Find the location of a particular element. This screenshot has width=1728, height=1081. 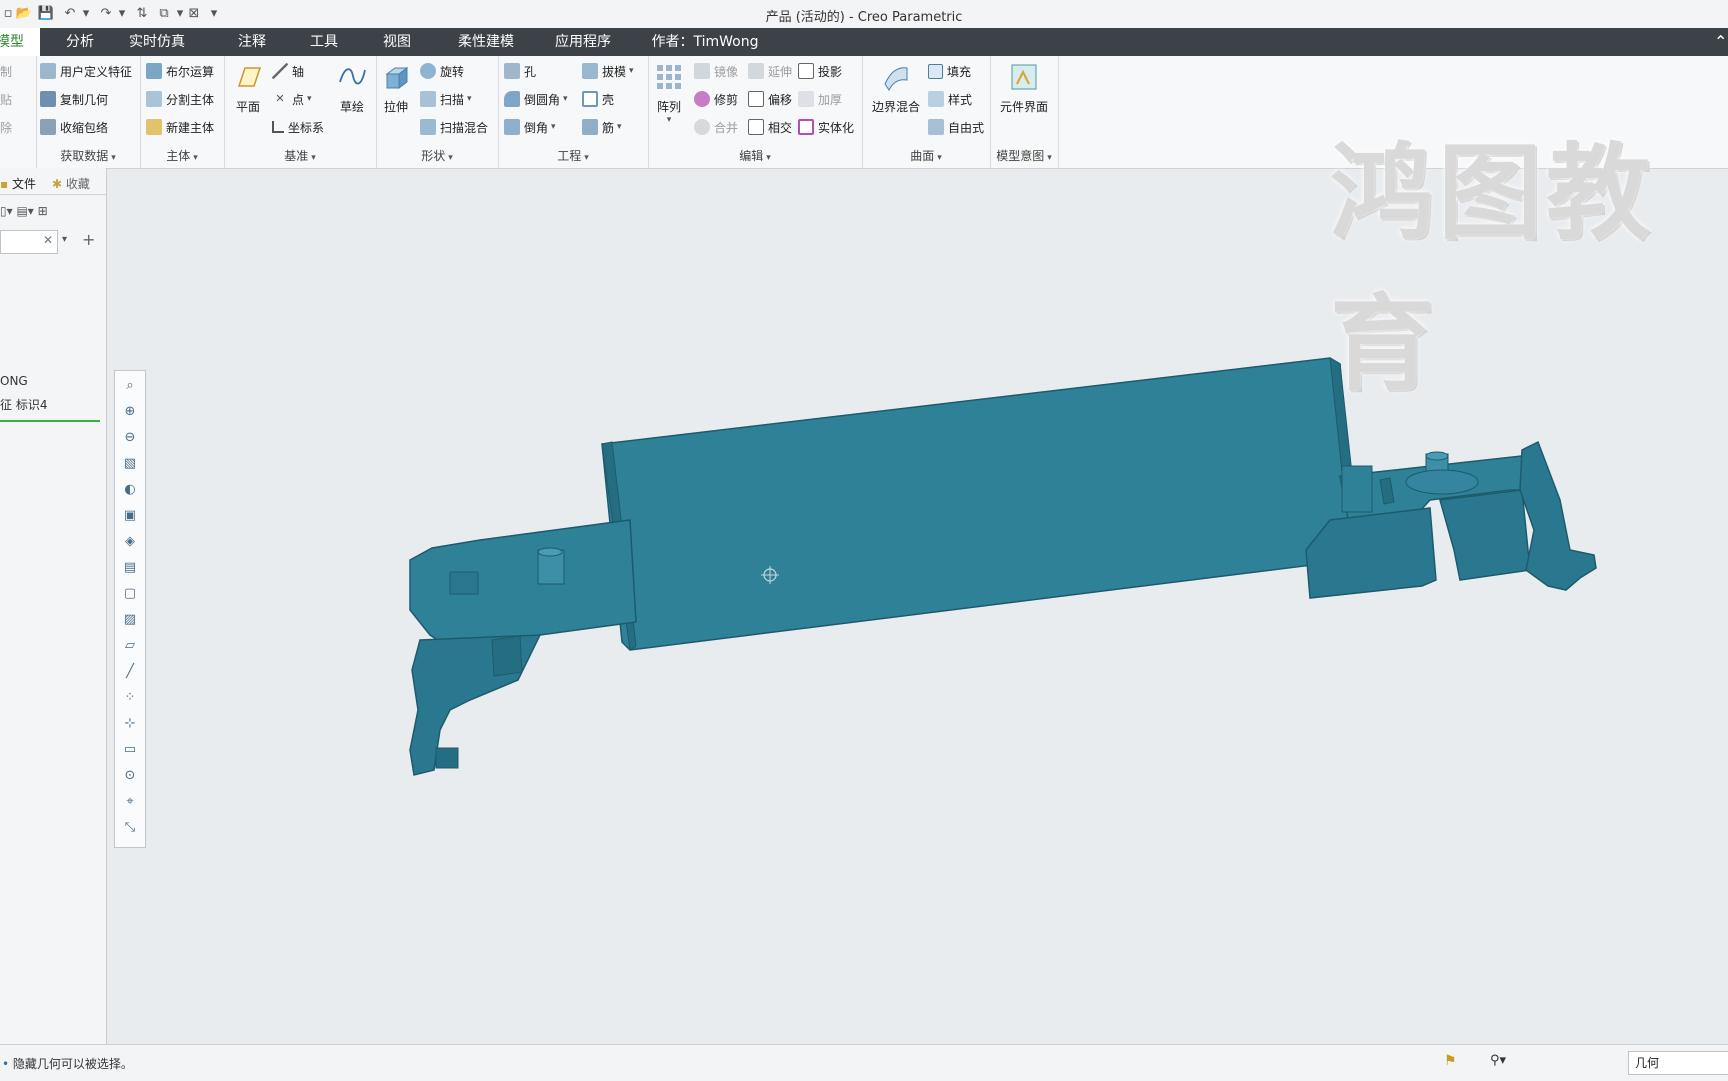

chamfer-button: 倒角 ▾ is located at coordinates (530, 127).